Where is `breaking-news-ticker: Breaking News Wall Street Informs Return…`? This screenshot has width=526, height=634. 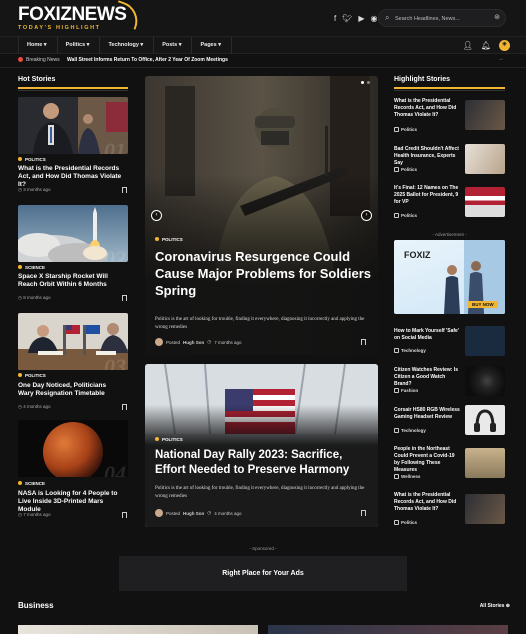 breaking-news-ticker: Breaking News Wall Street Informs Return… is located at coordinates (263, 61).